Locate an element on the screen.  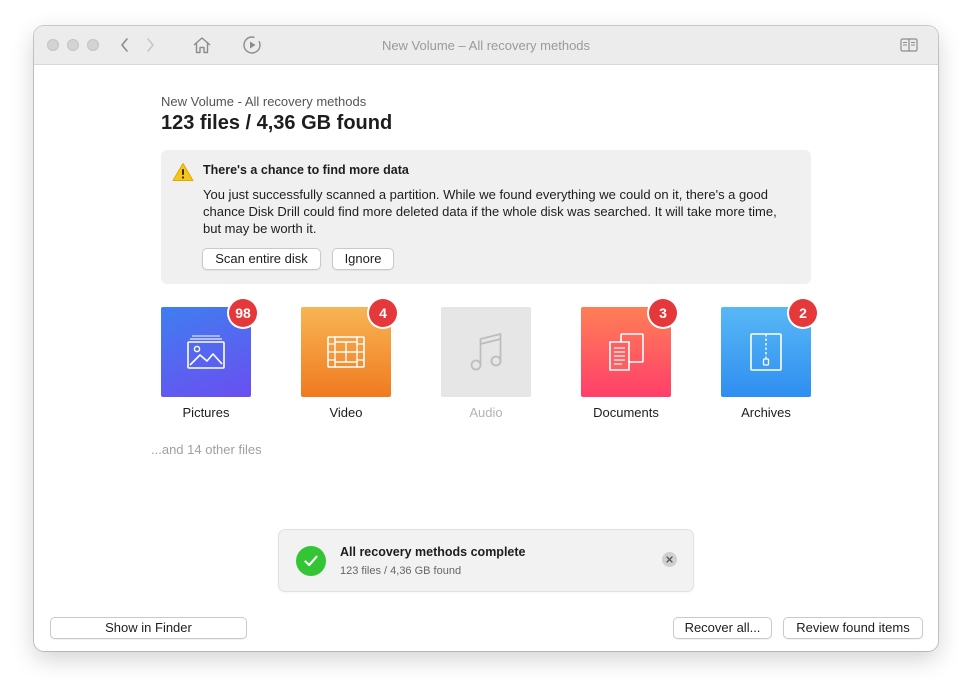
minimize-window-button is located at coordinates (73, 45).